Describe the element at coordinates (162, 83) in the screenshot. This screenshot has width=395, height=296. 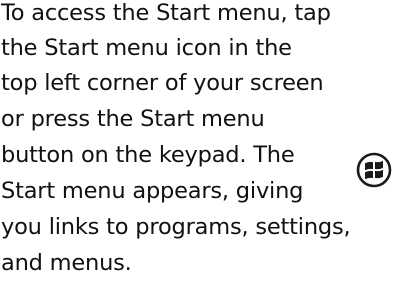
I see `paragraph-line-3: top left corner of your screen` at that location.